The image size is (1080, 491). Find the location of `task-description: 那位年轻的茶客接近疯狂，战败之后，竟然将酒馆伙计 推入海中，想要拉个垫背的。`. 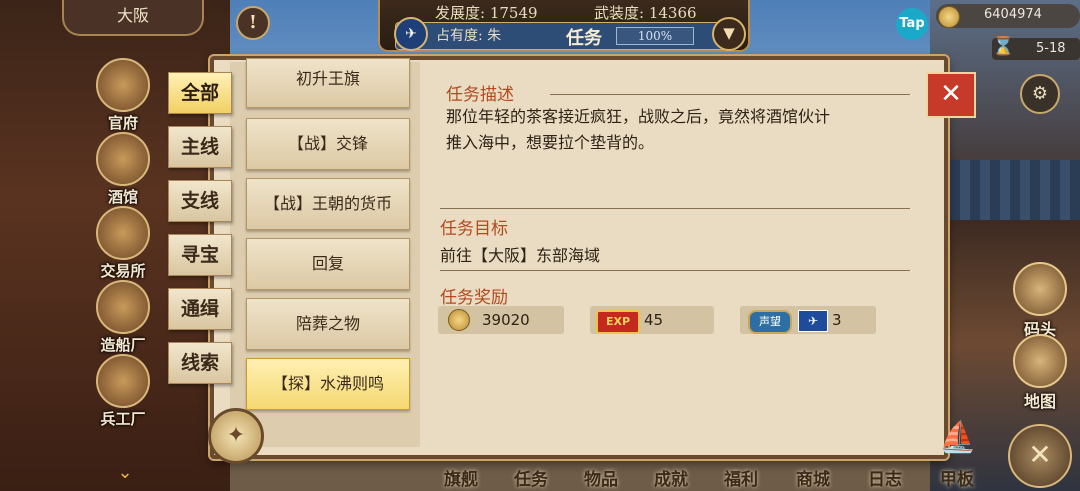

task-description: 那位年轻的茶客接近疯狂，战败之后，竟然将酒馆伙计 推入海中，想要拉个垫背的。 is located at coordinates (681, 130).